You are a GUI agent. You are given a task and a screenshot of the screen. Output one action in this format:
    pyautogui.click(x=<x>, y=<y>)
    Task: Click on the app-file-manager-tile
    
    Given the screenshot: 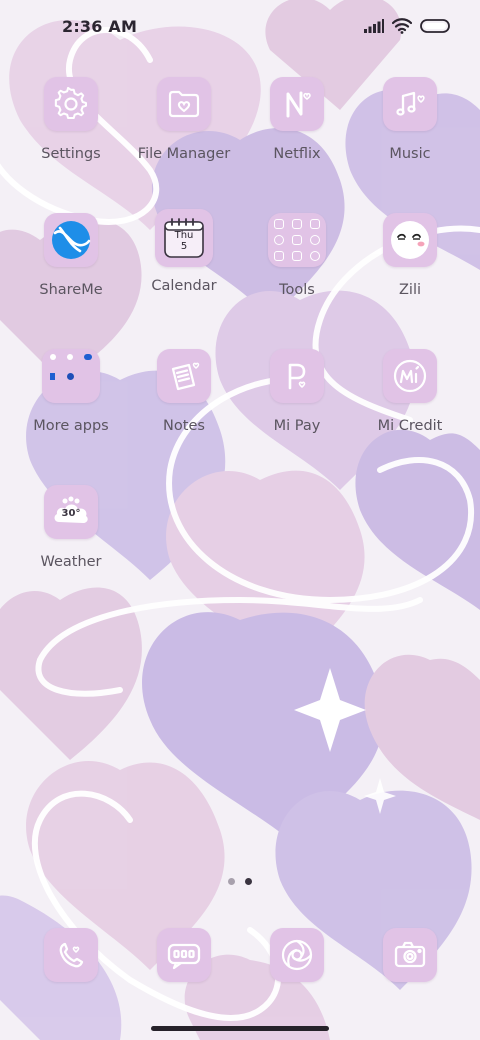 What is the action you would take?
    pyautogui.click(x=184, y=104)
    